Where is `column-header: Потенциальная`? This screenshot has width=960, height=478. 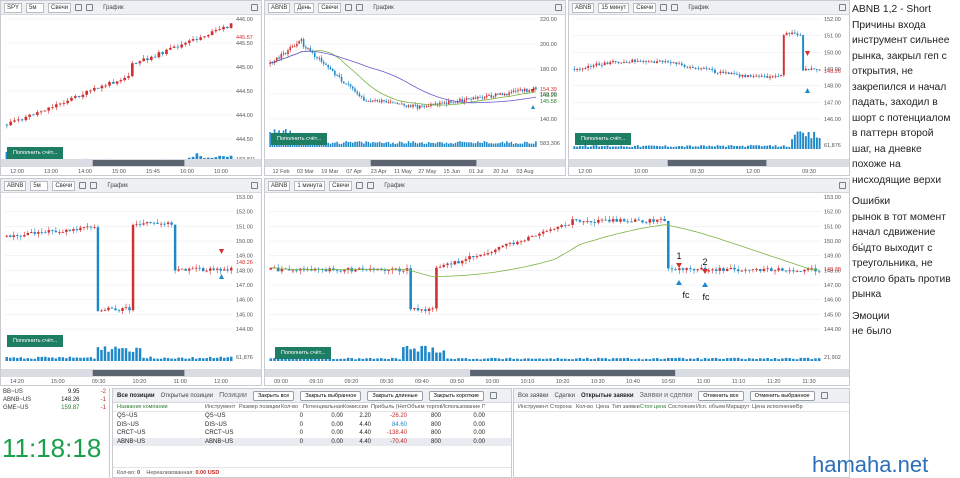 column-header: Потенциальная is located at coordinates (323, 407).